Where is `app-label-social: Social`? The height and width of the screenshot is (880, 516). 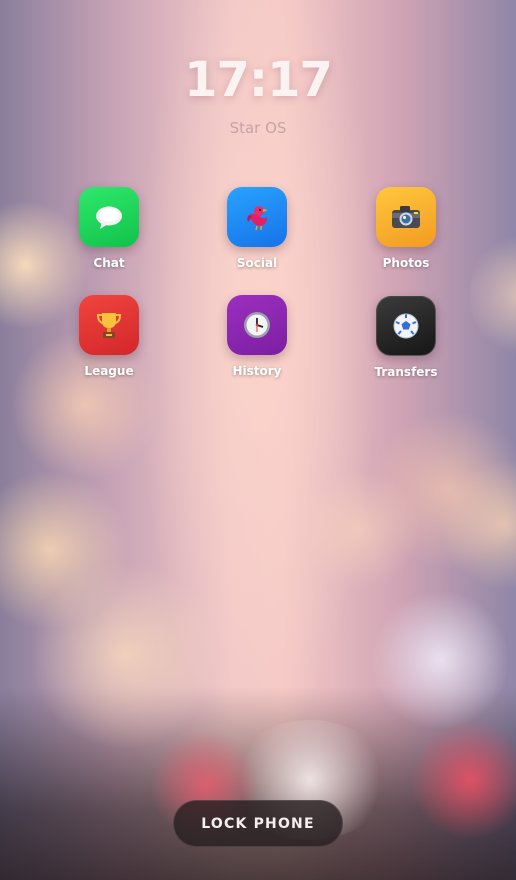 app-label-social: Social is located at coordinates (257, 263).